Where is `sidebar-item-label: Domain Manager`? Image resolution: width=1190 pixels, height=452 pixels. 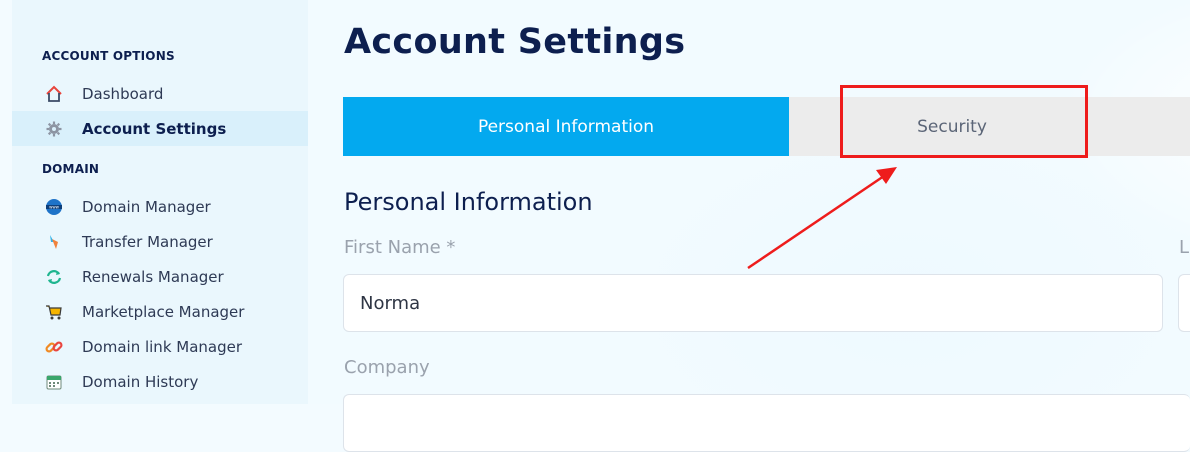
sidebar-item-label: Domain Manager is located at coordinates (146, 206).